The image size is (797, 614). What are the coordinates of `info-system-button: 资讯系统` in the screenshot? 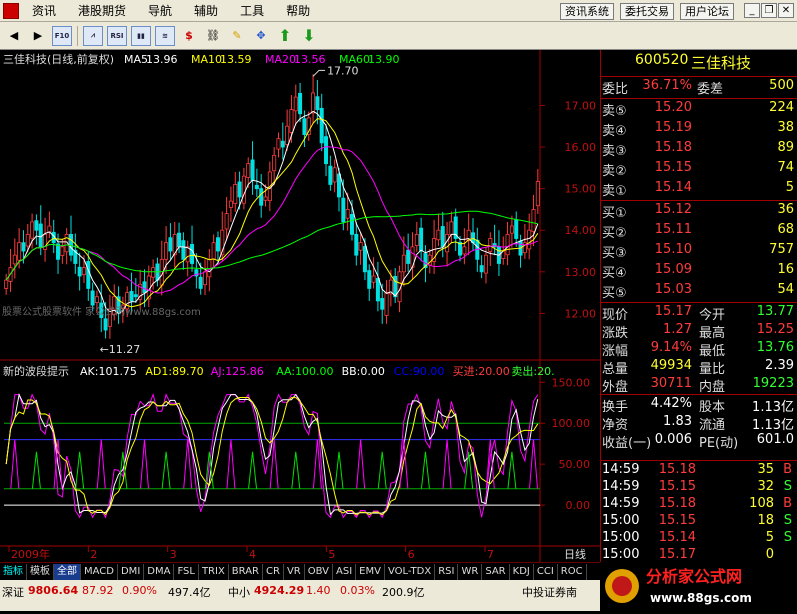 It's located at (587, 11).